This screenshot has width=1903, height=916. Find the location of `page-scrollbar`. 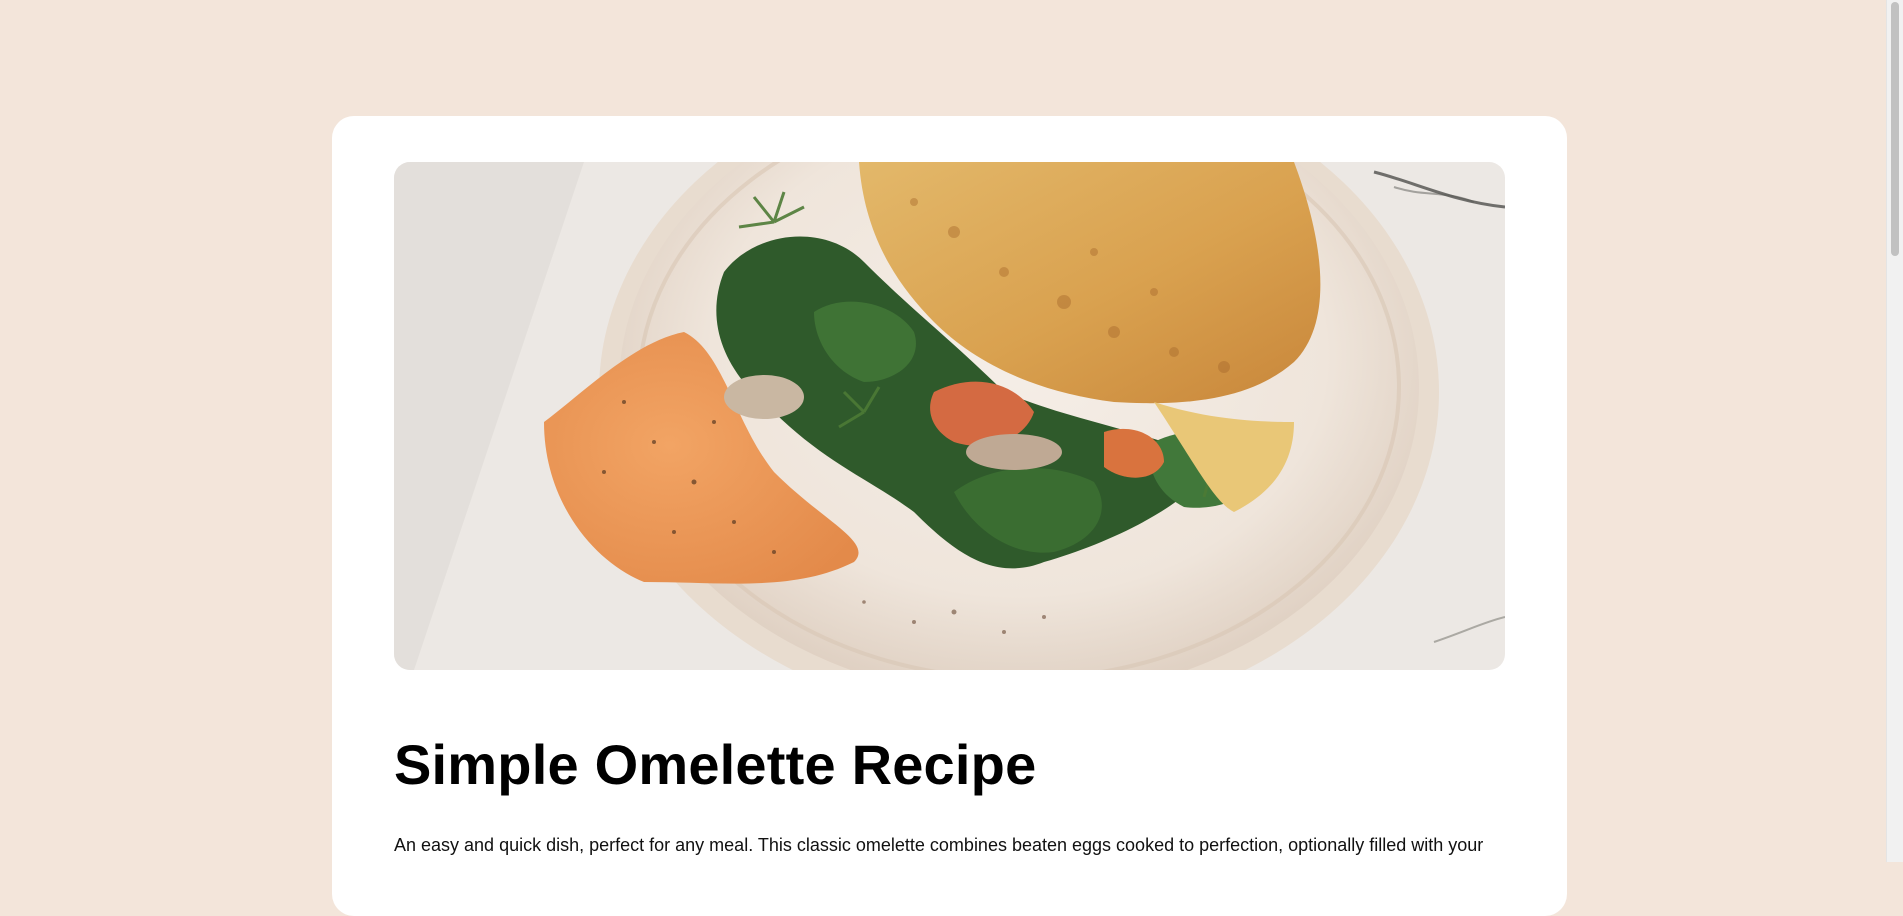

page-scrollbar is located at coordinates (1894, 431).